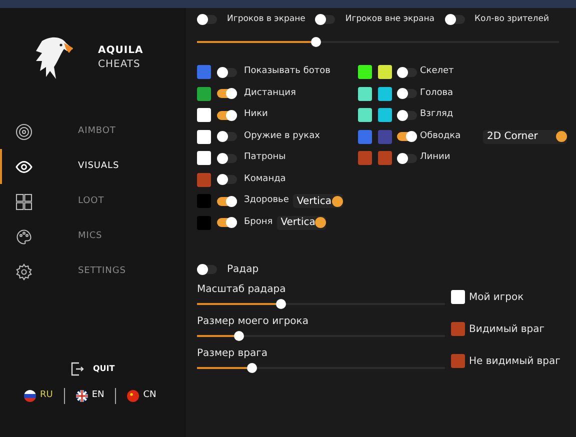 The height and width of the screenshot is (437, 576). Describe the element at coordinates (92, 131) in the screenshot. I see `nav-item: AIMBOT` at that location.